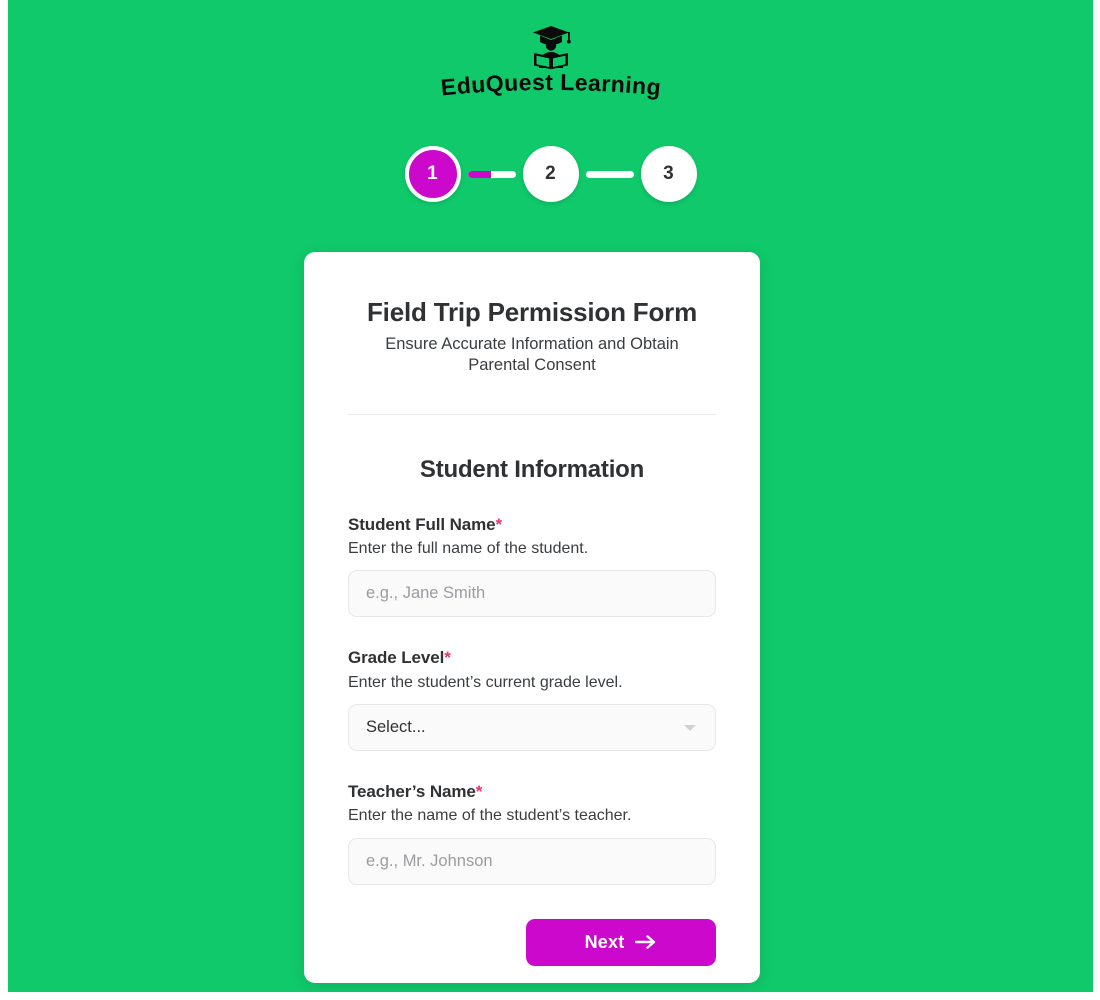 Image resolution: width=1100 pixels, height=1000 pixels. What do you see at coordinates (468, 548) in the screenshot?
I see `field-help-student-full-name: Enter the full name of the student.` at bounding box center [468, 548].